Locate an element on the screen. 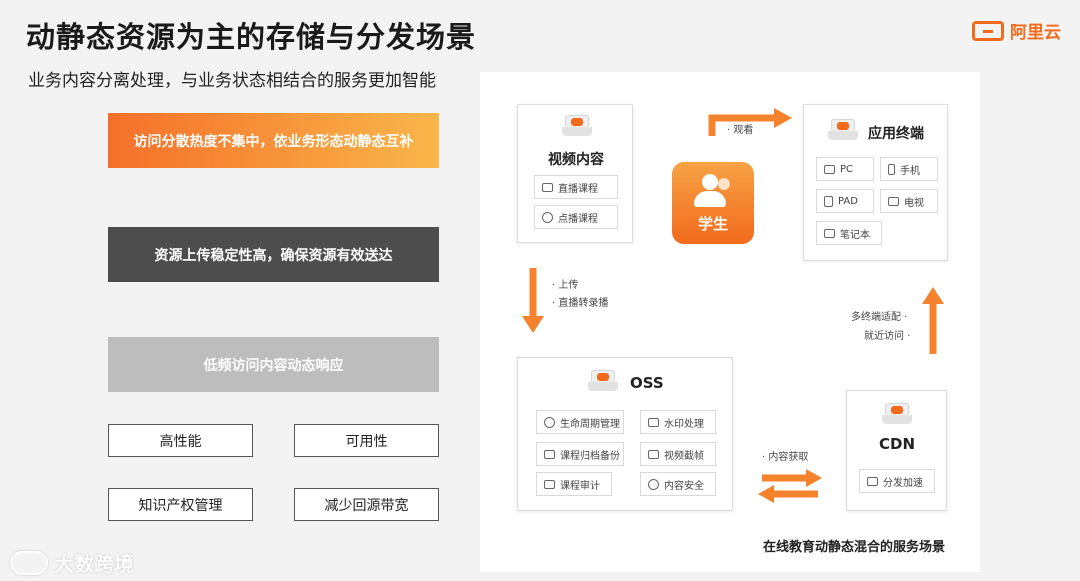 This screenshot has height=581, width=1080. cdn-card: CDN 分发加速 is located at coordinates (896, 450).